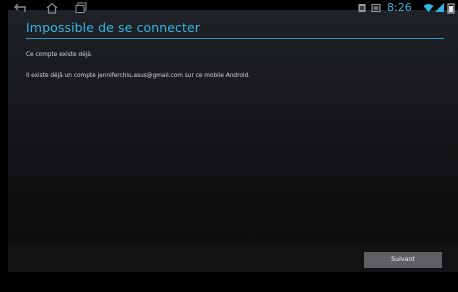 This screenshot has width=458, height=292. I want to click on notification-icon, so click(362, 8).